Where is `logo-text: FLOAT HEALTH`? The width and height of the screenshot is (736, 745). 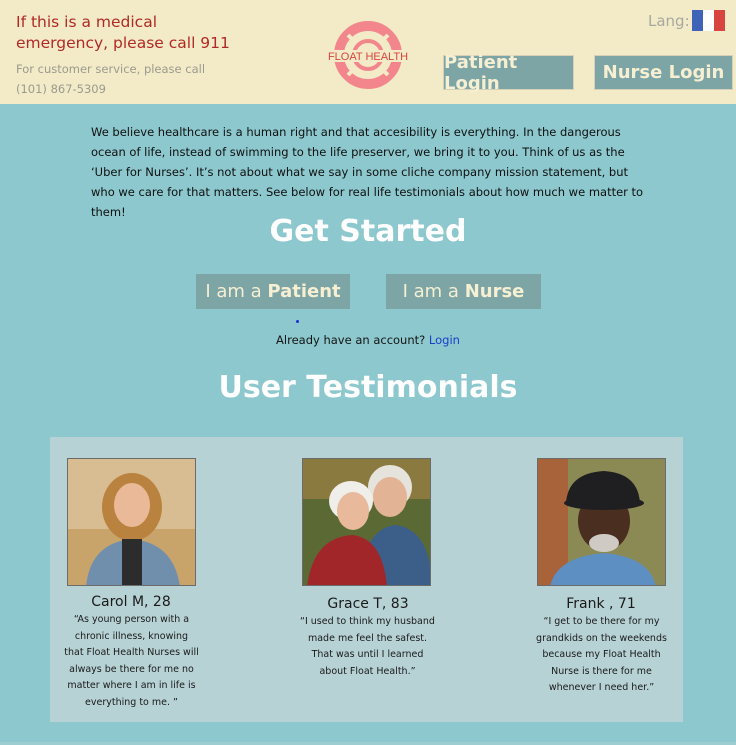 logo-text: FLOAT HEALTH is located at coordinates (368, 57).